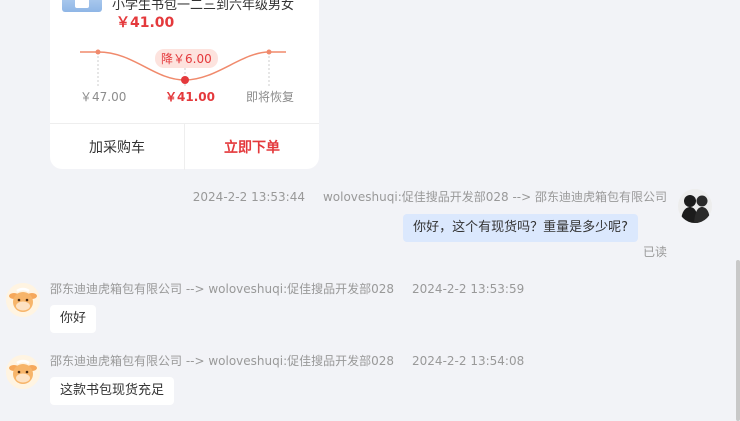 This screenshot has height=421, width=740. I want to click on message-route: woloveshuqi:促佳搜品开发部028 --> 邵东迪迪虎箱包有限公司, so click(494, 197).